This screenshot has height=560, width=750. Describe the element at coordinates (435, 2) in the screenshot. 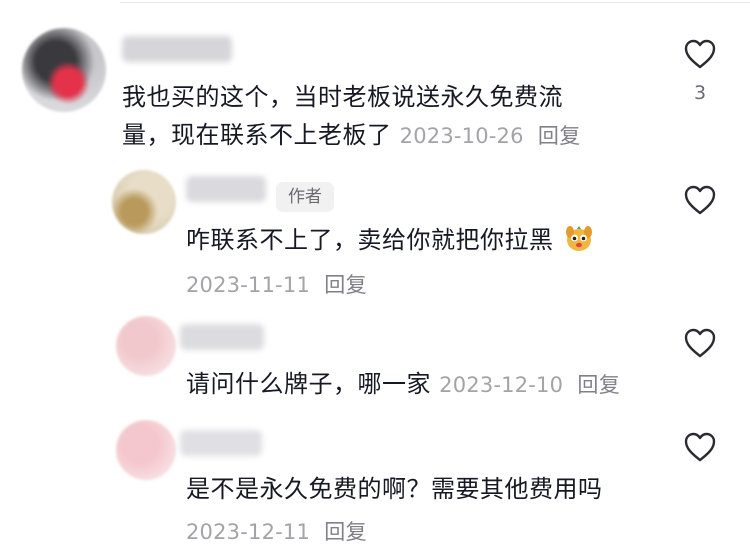

I see `top-divider` at that location.